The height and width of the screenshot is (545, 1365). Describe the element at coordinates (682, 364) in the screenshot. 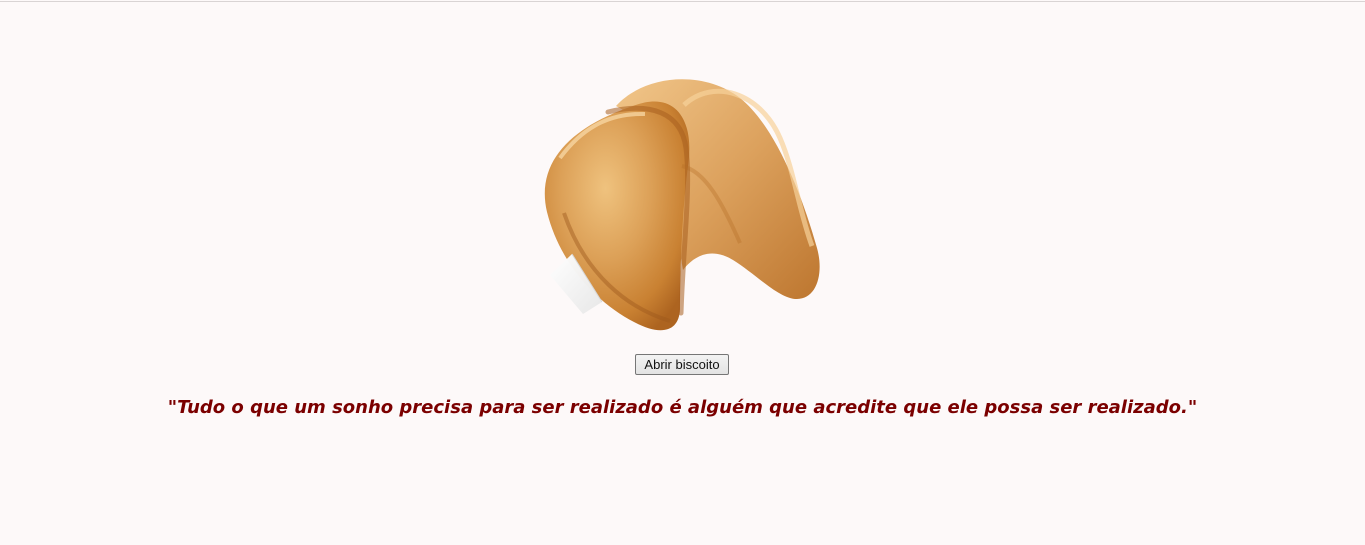

I see `open-cookie-button: Abrir biscoito` at that location.